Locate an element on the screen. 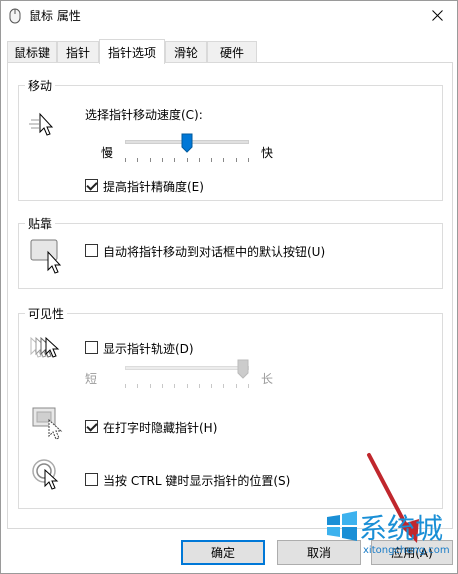  short-label: 短 is located at coordinates (91, 379).